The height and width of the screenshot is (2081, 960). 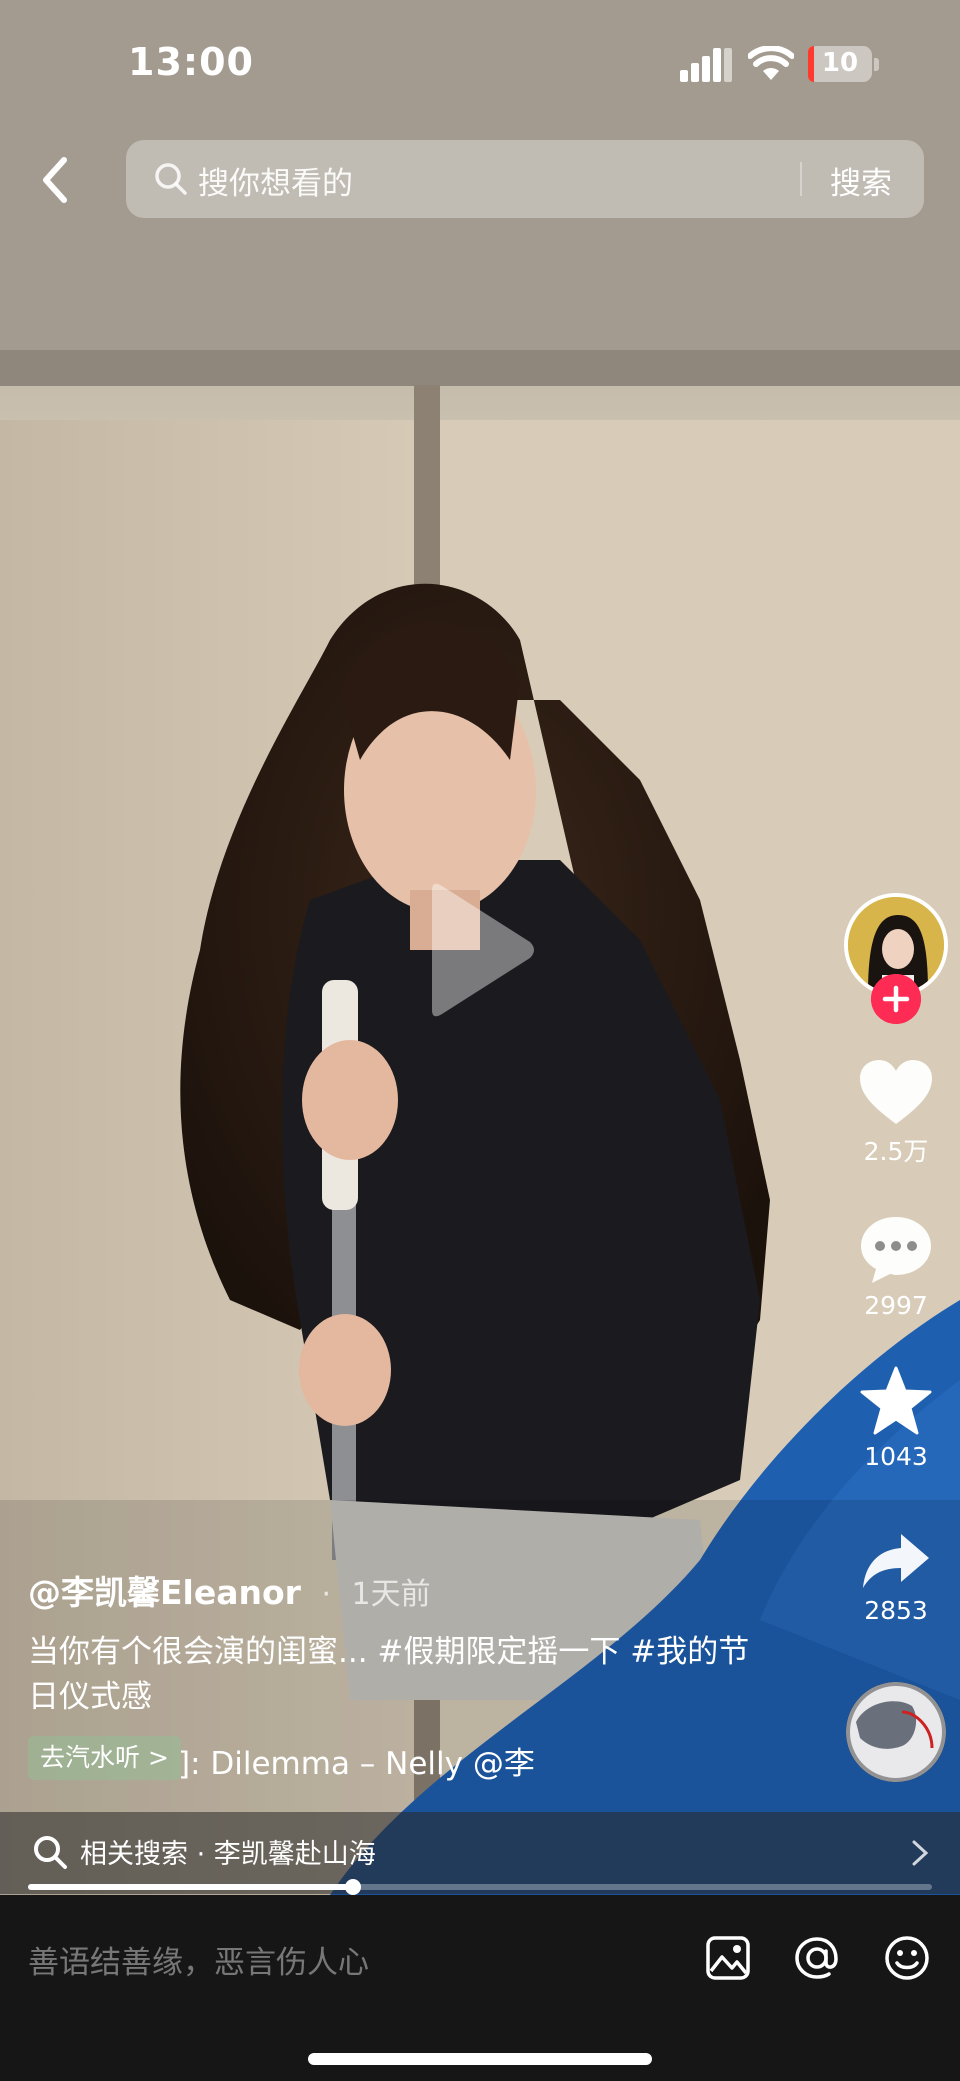 What do you see at coordinates (896, 1561) in the screenshot?
I see `share-icon` at bounding box center [896, 1561].